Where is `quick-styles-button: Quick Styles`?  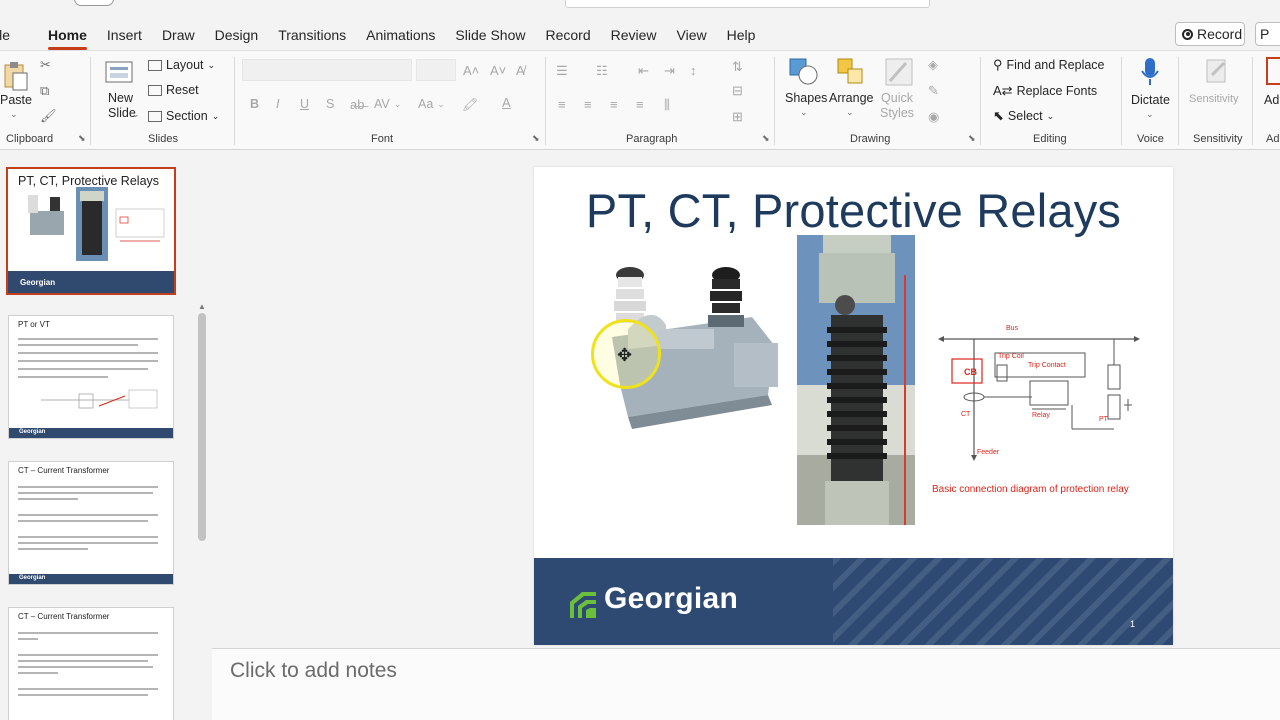
quick-styles-button: Quick Styles is located at coordinates (897, 106).